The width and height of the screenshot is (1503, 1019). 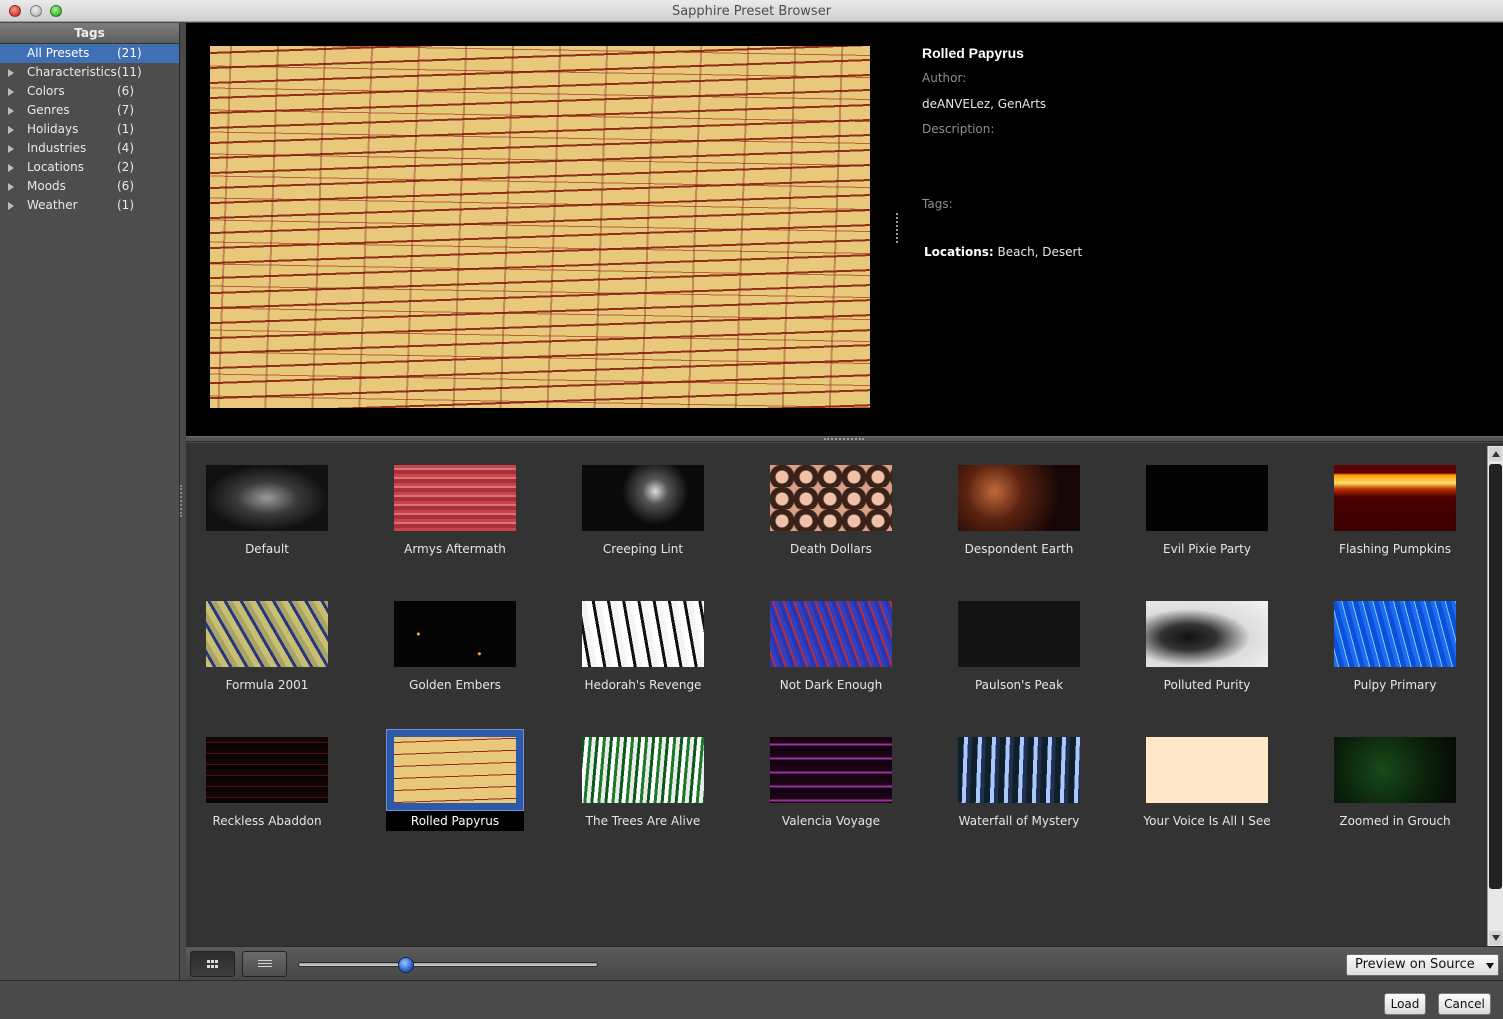 I want to click on preset-name-label: Your Voice Is All I See, so click(x=1207, y=821).